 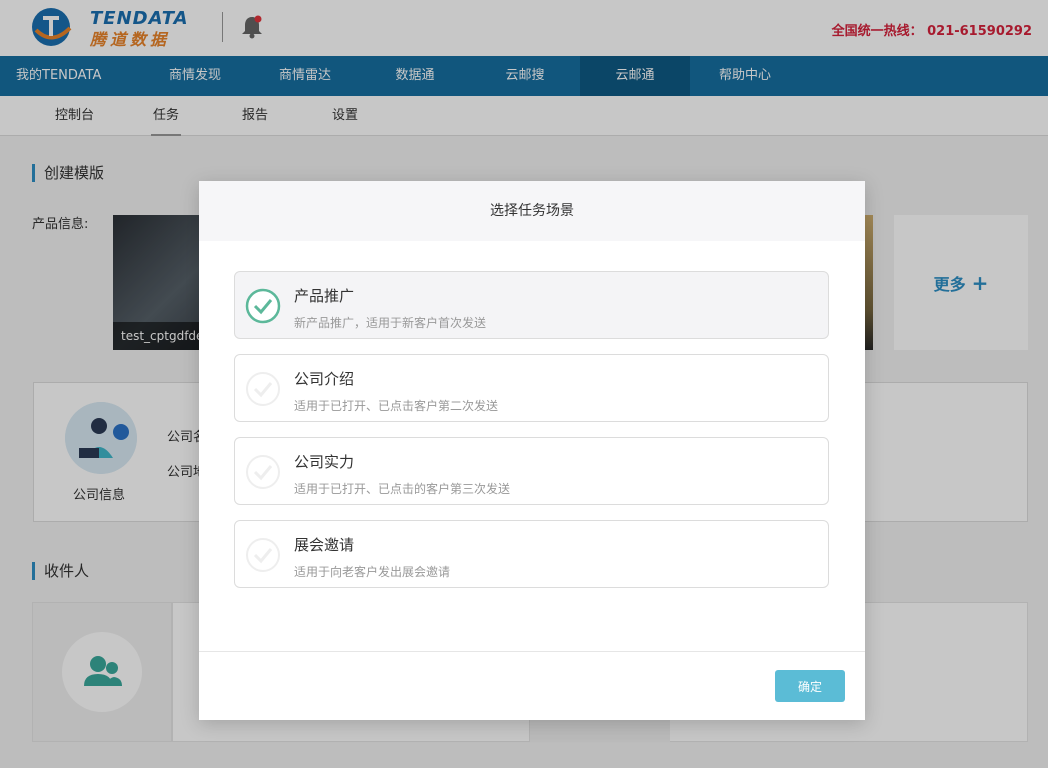 I want to click on confirm-button: 确定, so click(x=810, y=686).